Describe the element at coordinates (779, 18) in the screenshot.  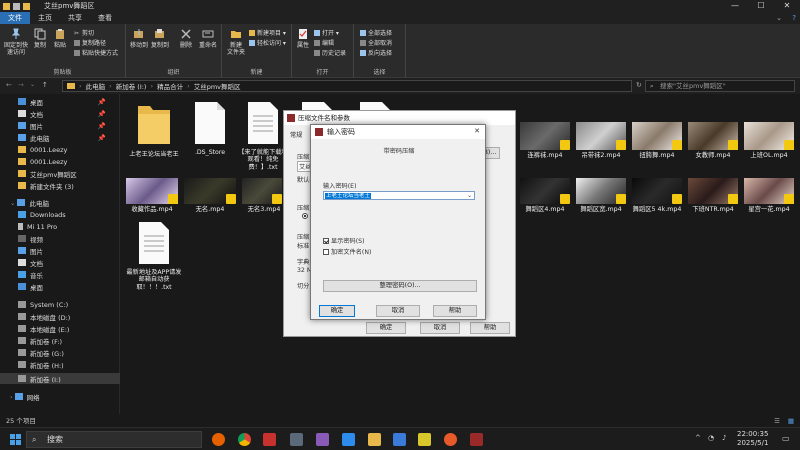
I see `ribbon-collapse-icon: ⌄` at that location.